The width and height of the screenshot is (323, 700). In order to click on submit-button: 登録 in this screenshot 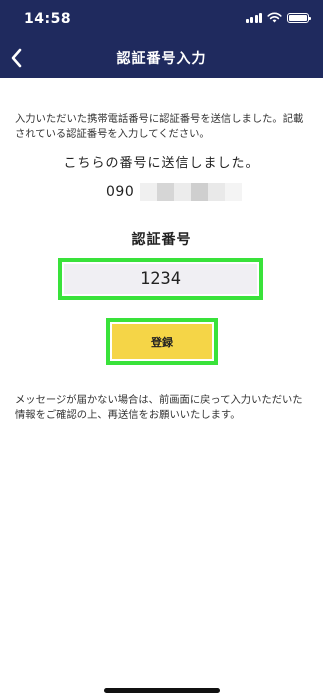, I will do `click(162, 341)`.